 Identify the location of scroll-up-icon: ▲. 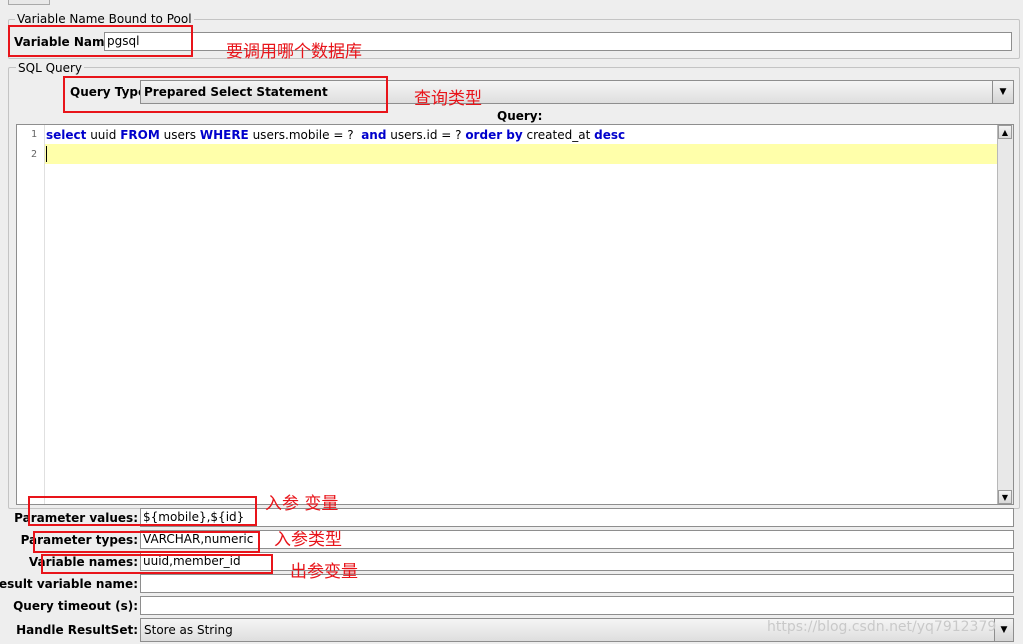
(1005, 132).